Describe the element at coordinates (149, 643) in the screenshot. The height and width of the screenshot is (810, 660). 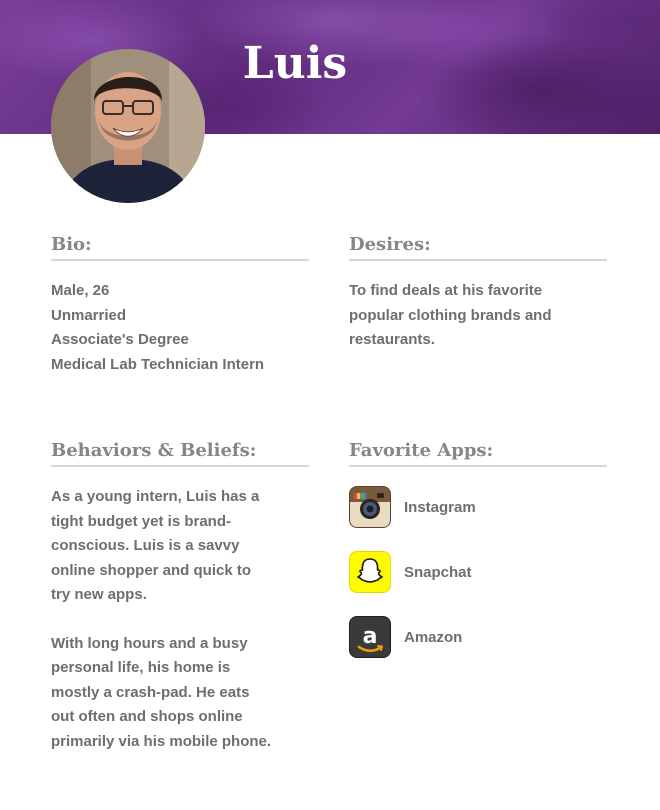
I see `behaviors-line: With long hours and a busy` at that location.